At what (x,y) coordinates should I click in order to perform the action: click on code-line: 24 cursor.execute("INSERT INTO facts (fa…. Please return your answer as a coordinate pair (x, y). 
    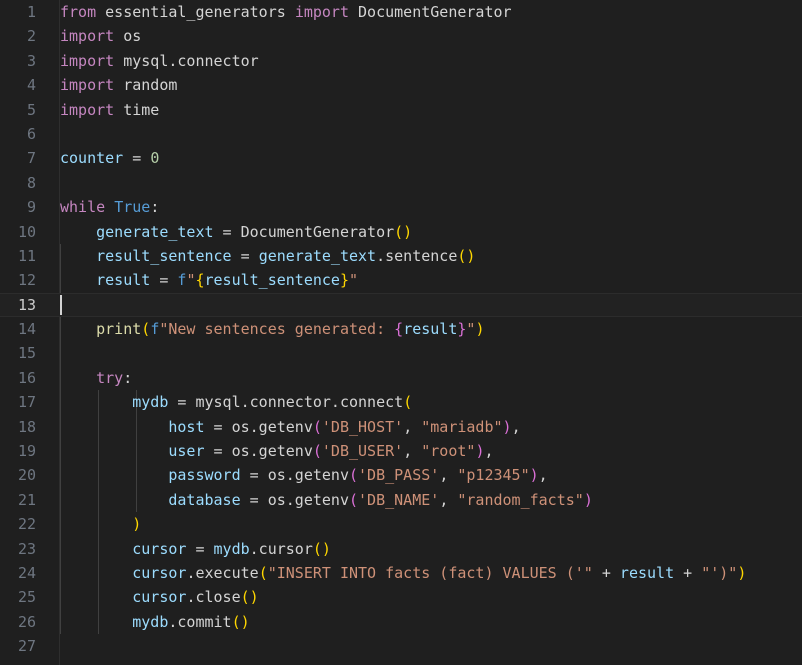
    Looking at the image, I should click on (401, 573).